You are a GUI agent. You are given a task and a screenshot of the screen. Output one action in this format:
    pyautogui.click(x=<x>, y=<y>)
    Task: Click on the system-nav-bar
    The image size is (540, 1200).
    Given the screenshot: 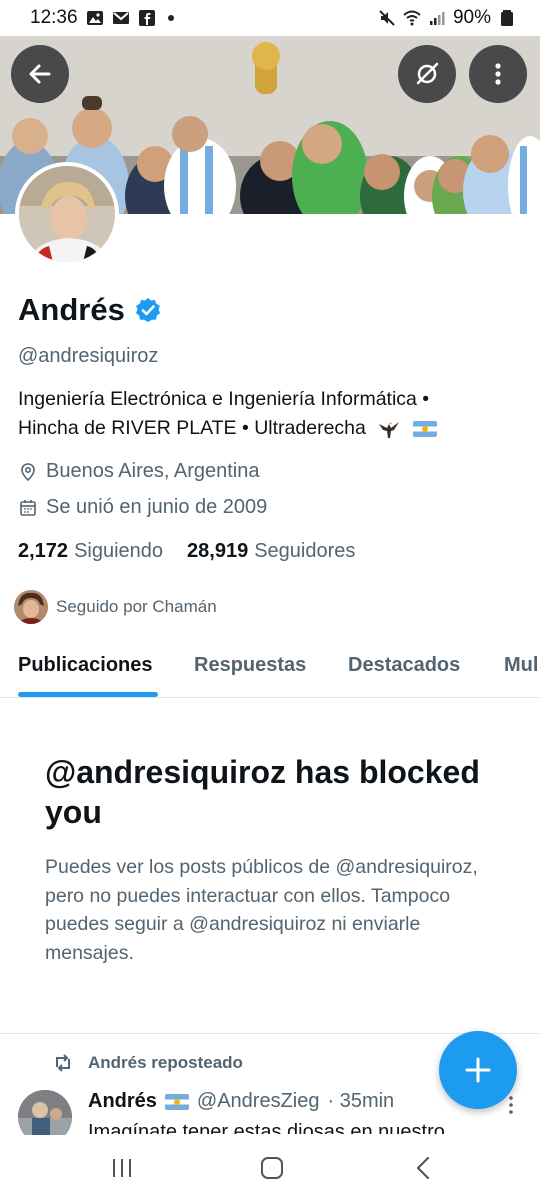 What is the action you would take?
    pyautogui.click(x=270, y=1167)
    